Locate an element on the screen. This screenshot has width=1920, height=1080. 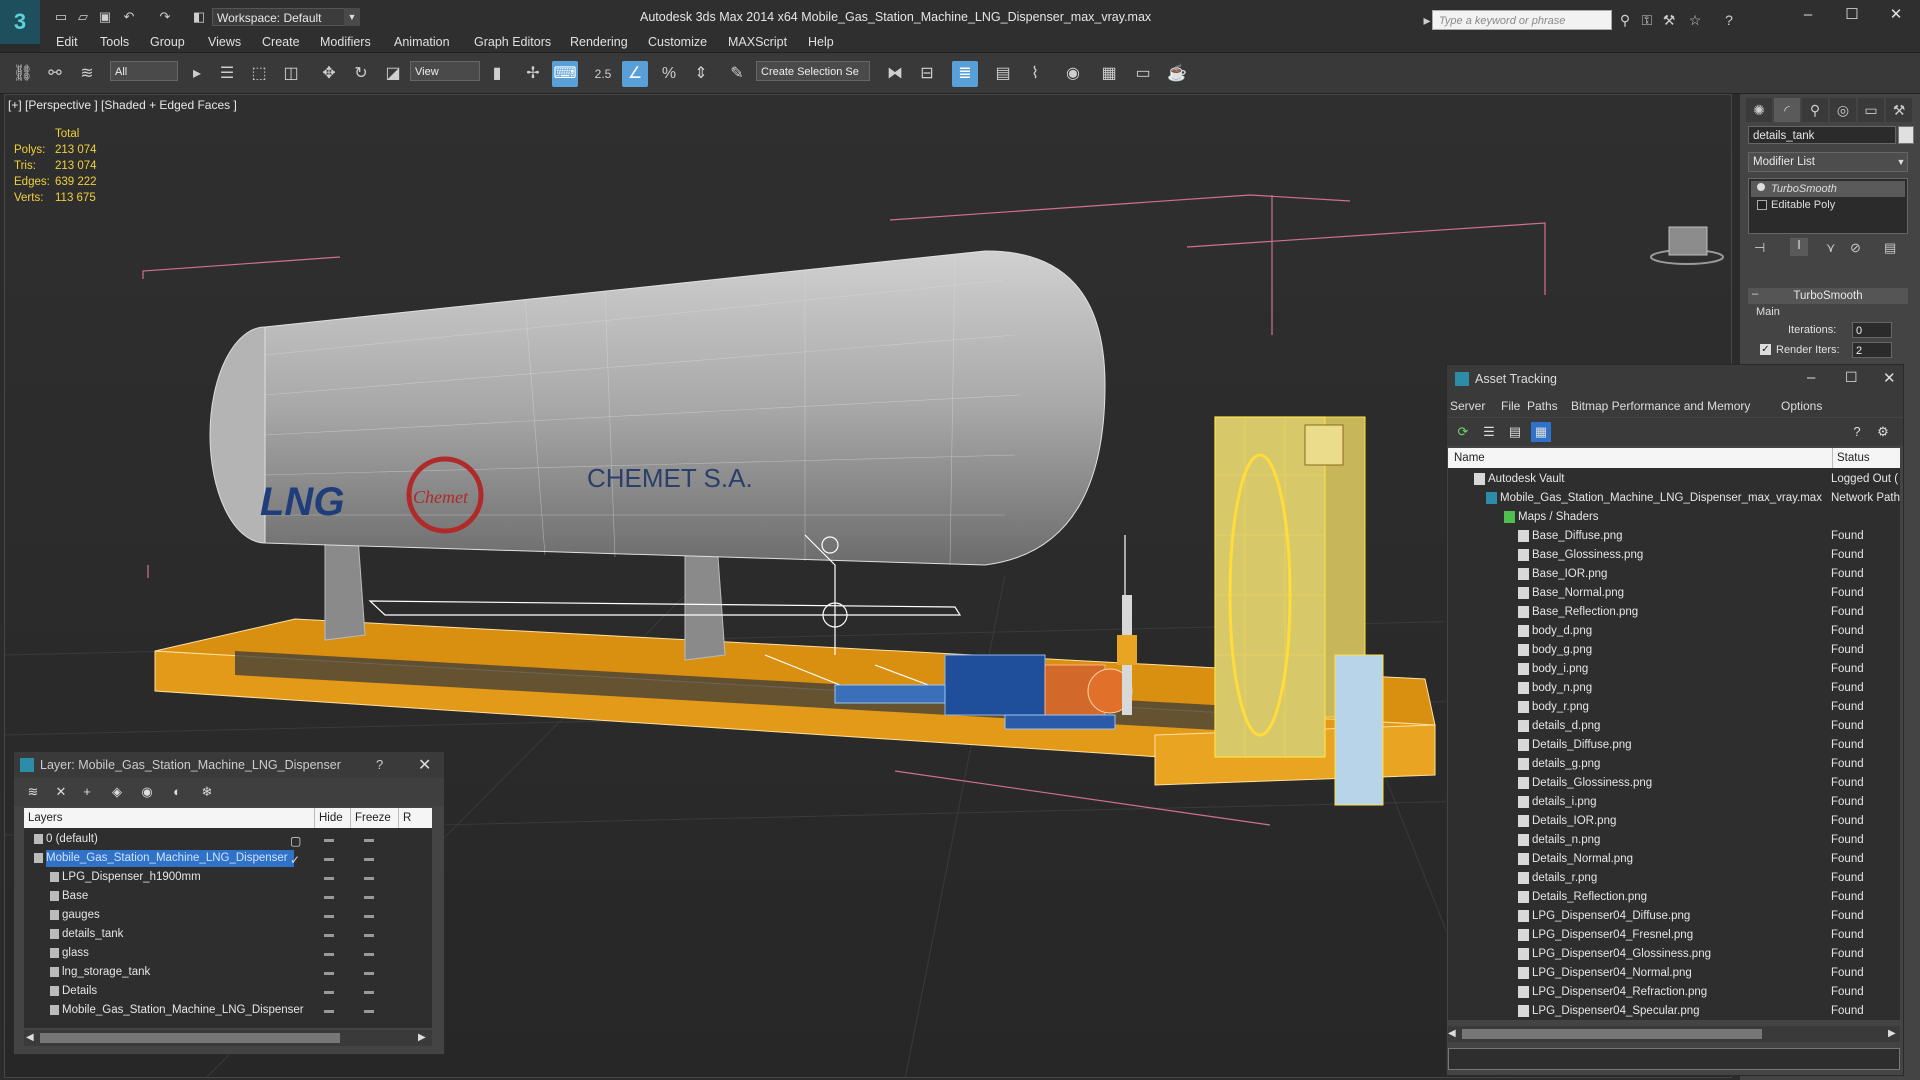
menu-group: Group is located at coordinates (167, 42).